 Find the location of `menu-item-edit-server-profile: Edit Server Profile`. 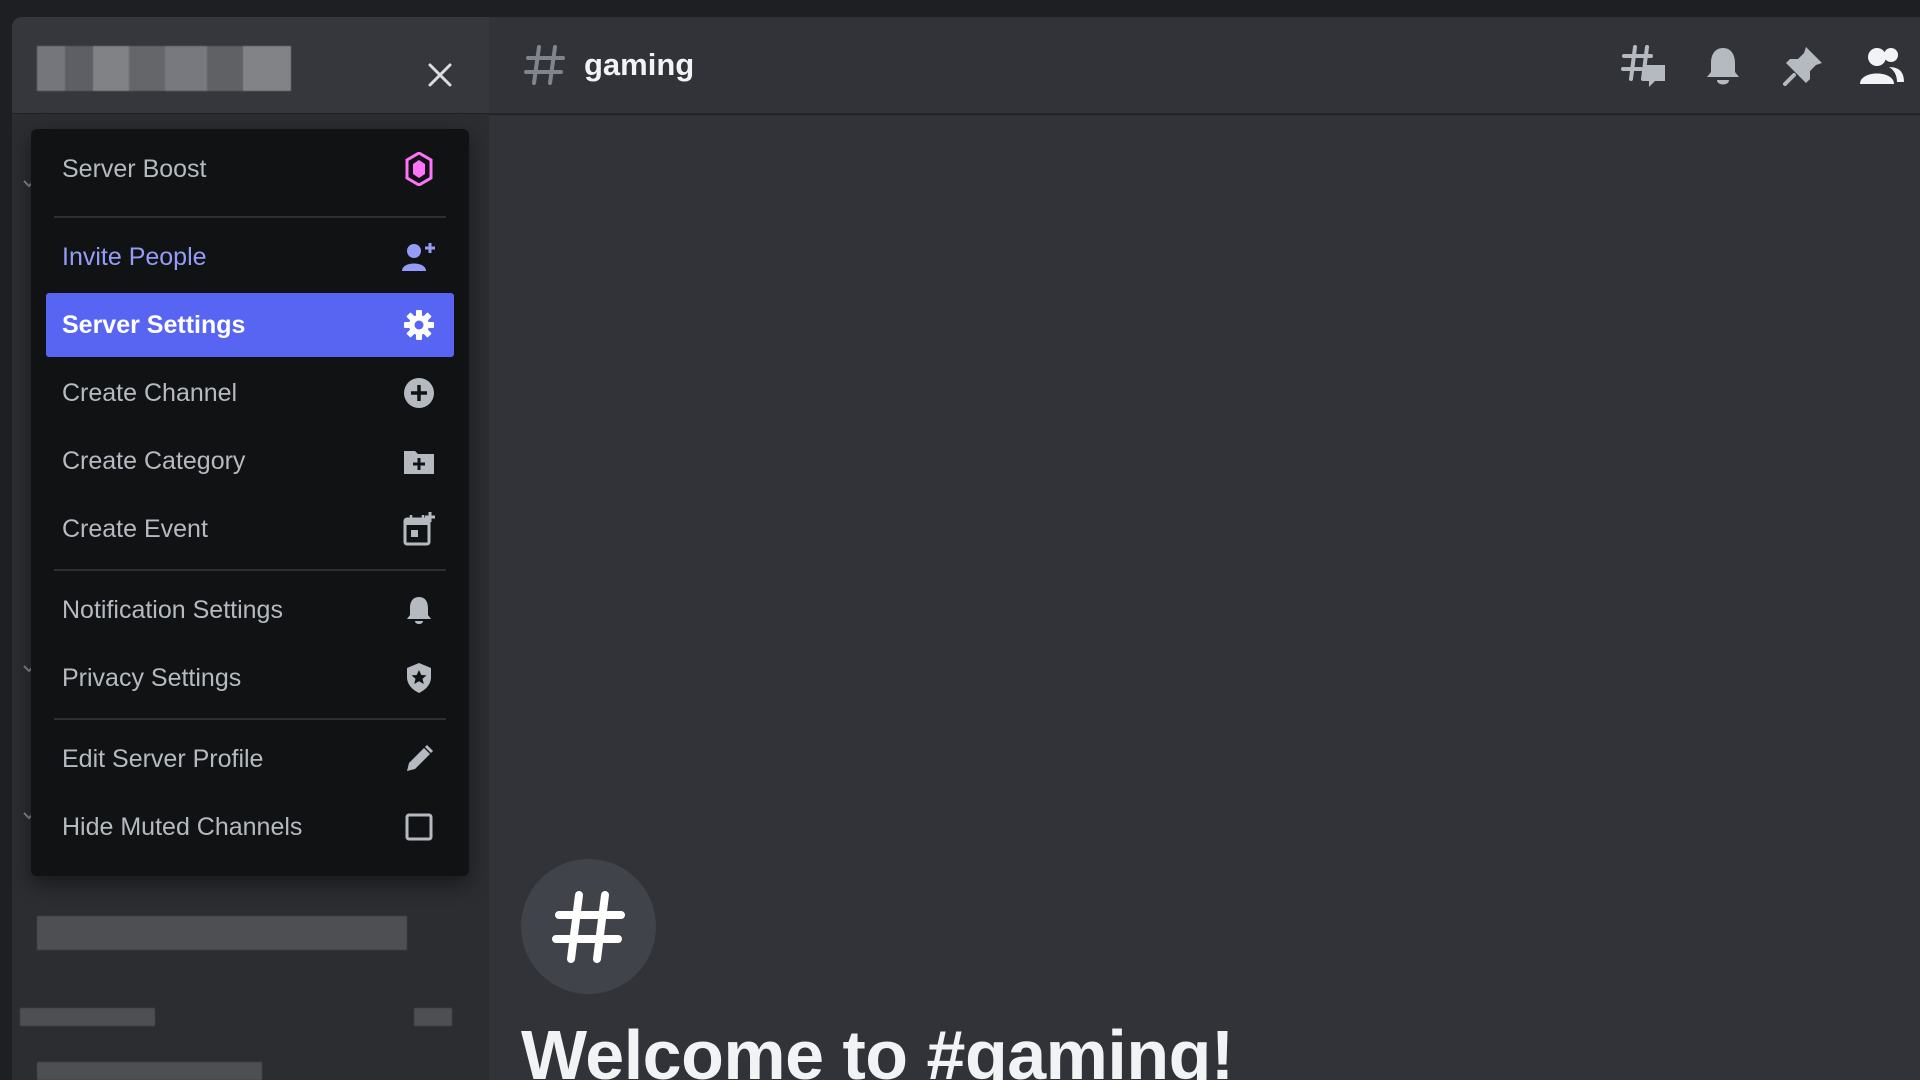

menu-item-edit-server-profile: Edit Server Profile is located at coordinates (250, 759).